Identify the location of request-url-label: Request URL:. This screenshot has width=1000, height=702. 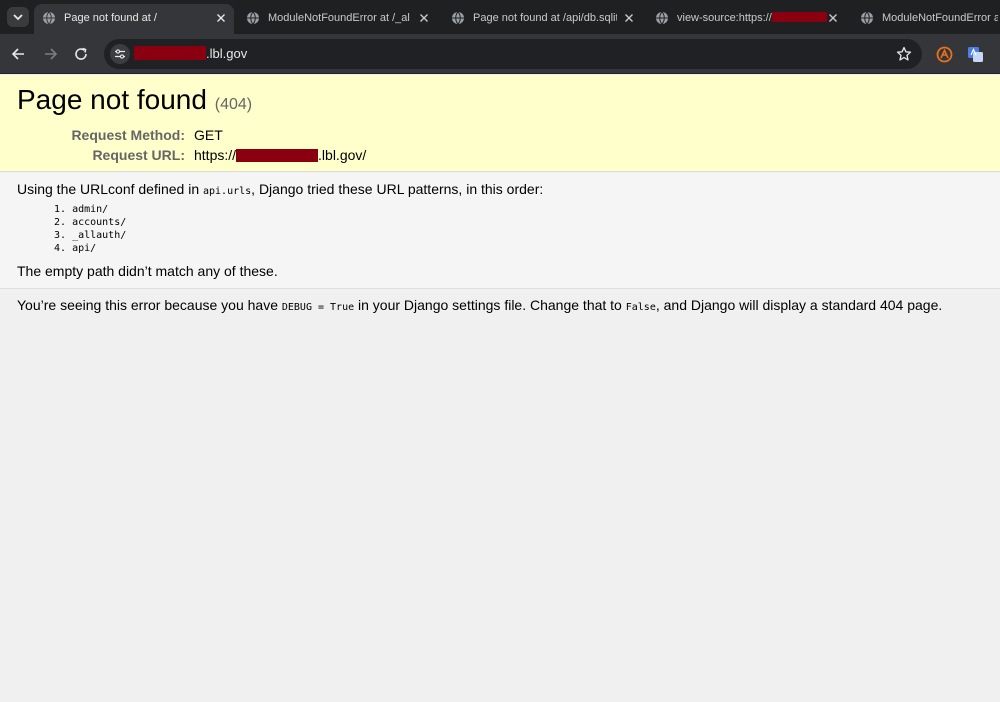
(138, 155).